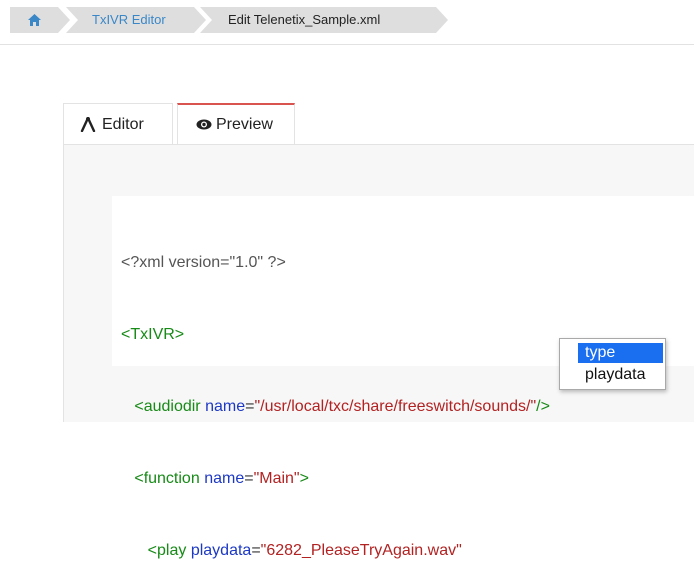 This screenshot has width=694, height=587. I want to click on tab-preview: Preview, so click(236, 124).